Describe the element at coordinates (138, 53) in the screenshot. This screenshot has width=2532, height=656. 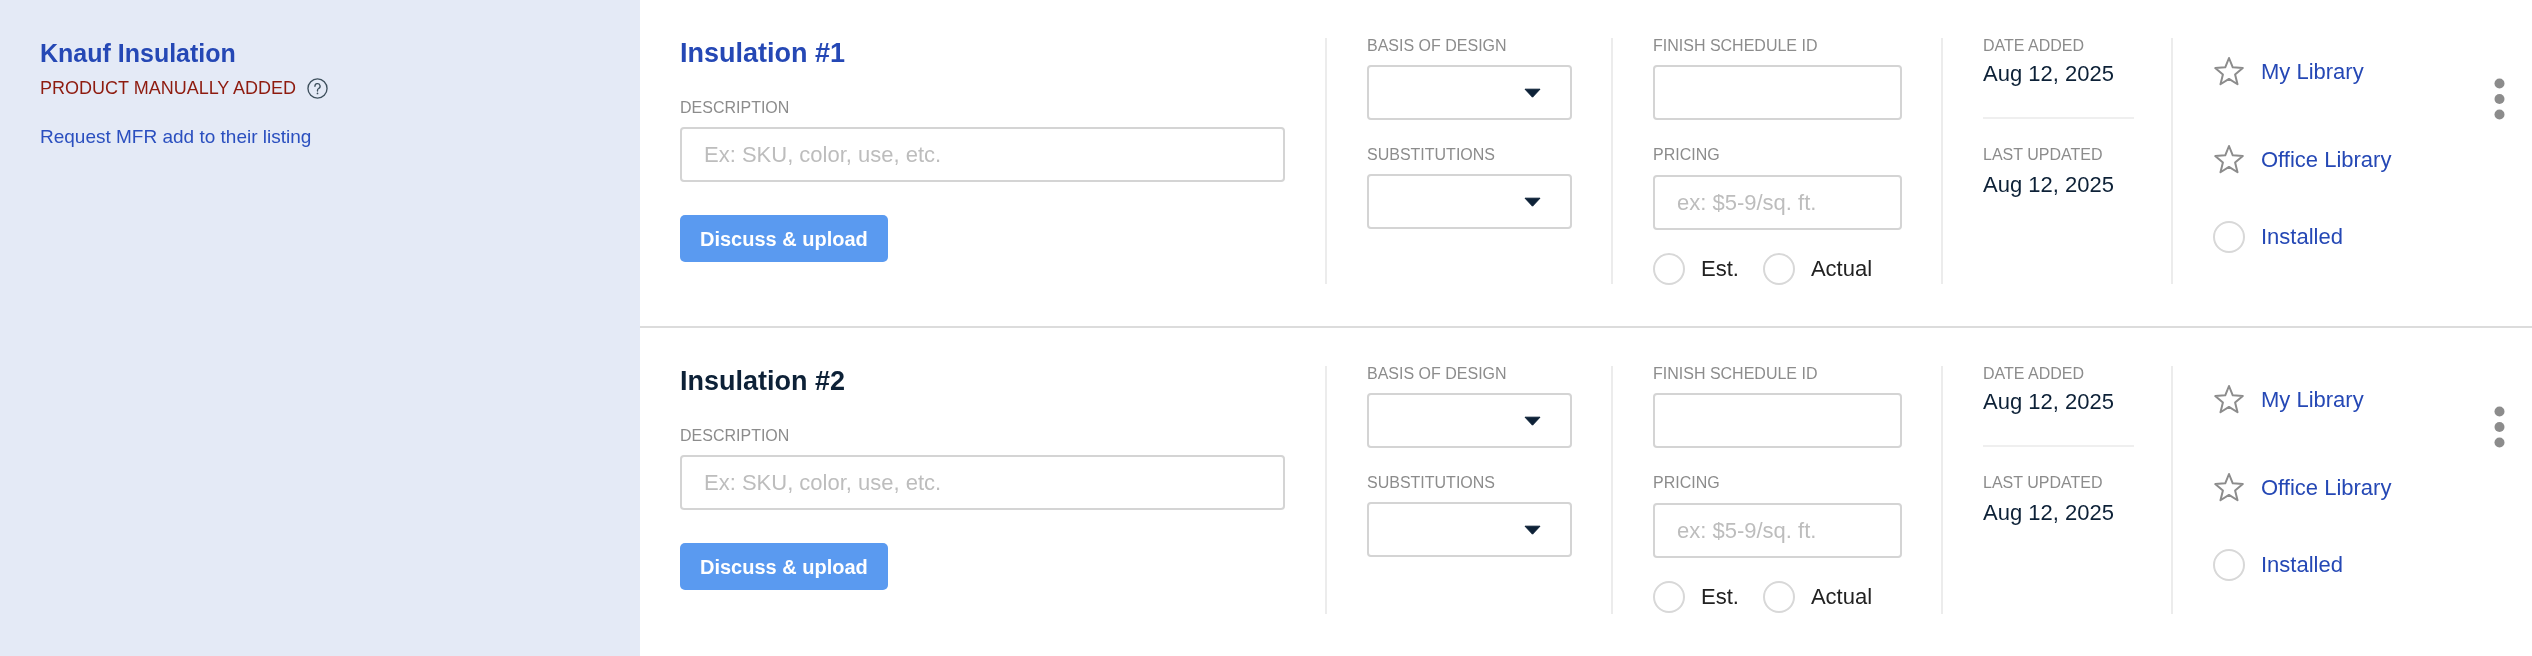
I see `manufacturer-name: Knauf Insulation` at that location.